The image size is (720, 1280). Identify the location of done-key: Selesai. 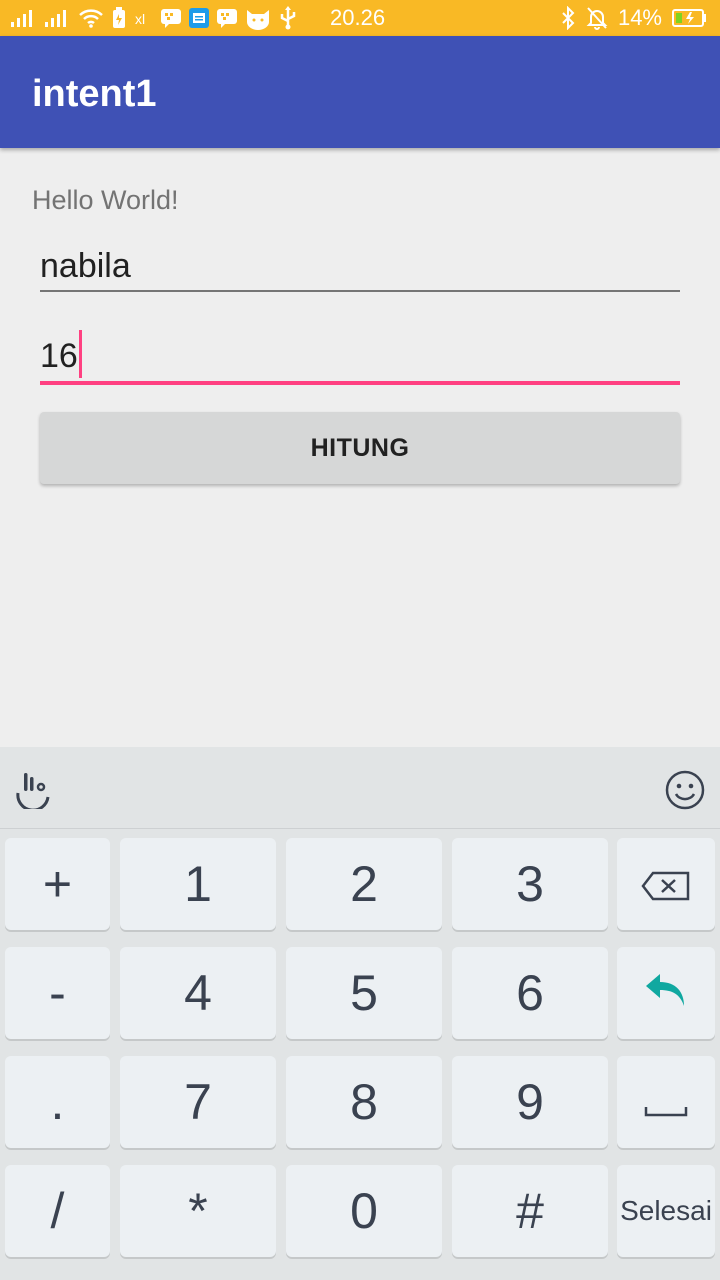
(666, 1211).